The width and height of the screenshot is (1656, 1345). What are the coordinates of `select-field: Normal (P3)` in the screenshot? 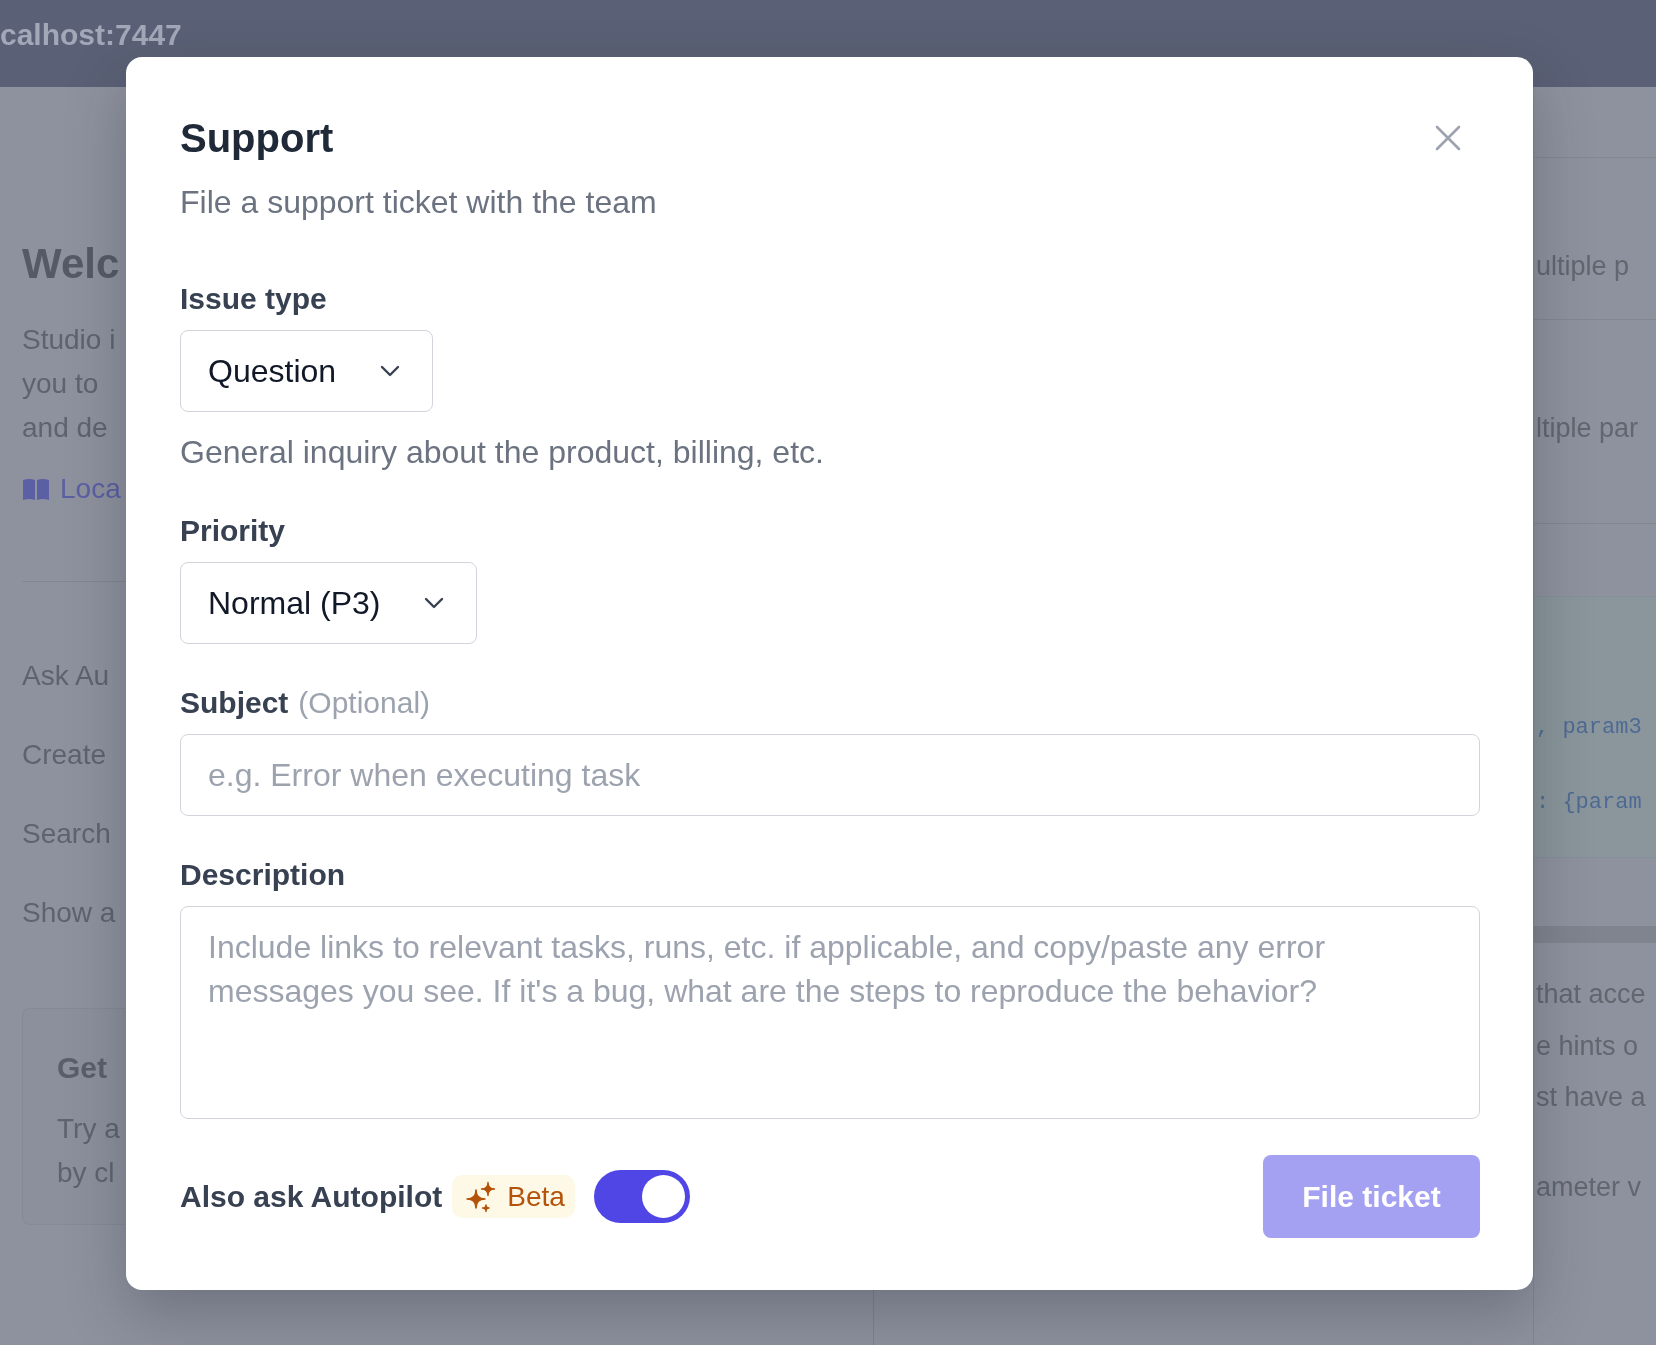 It's located at (329, 603).